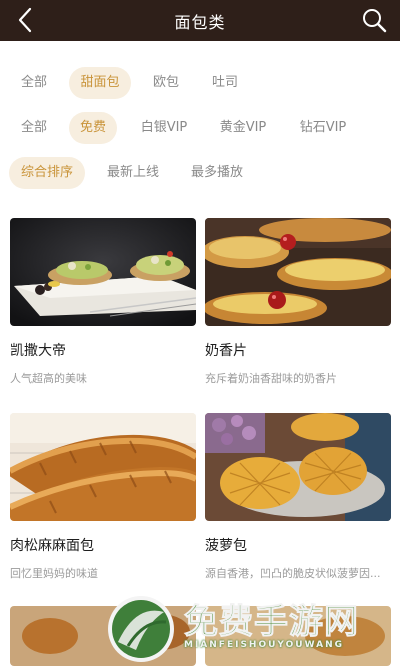  I want to click on watermark-logo-icon, so click(141, 629).